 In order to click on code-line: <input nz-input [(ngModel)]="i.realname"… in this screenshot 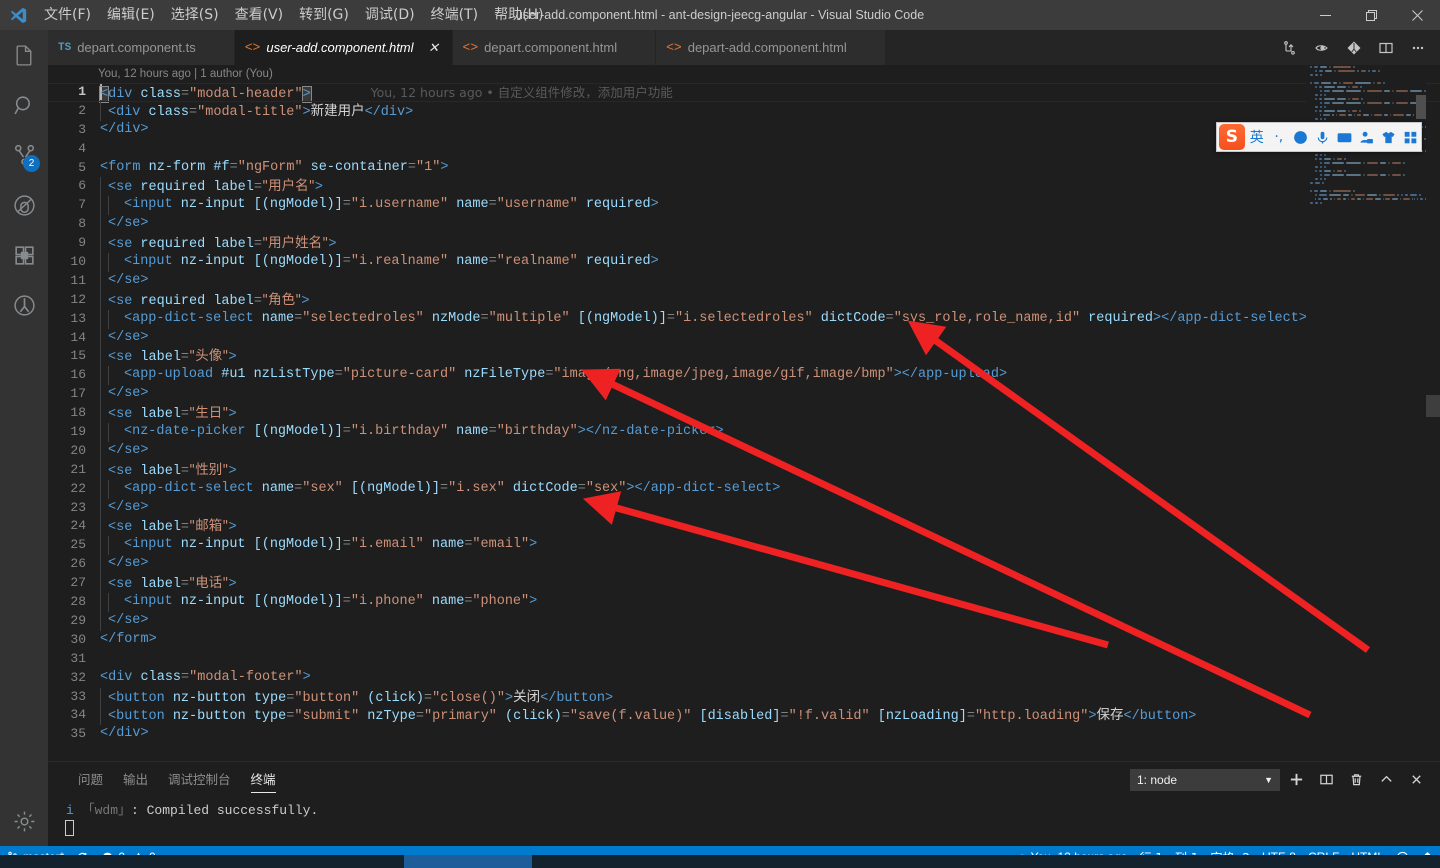, I will do `click(770, 262)`.